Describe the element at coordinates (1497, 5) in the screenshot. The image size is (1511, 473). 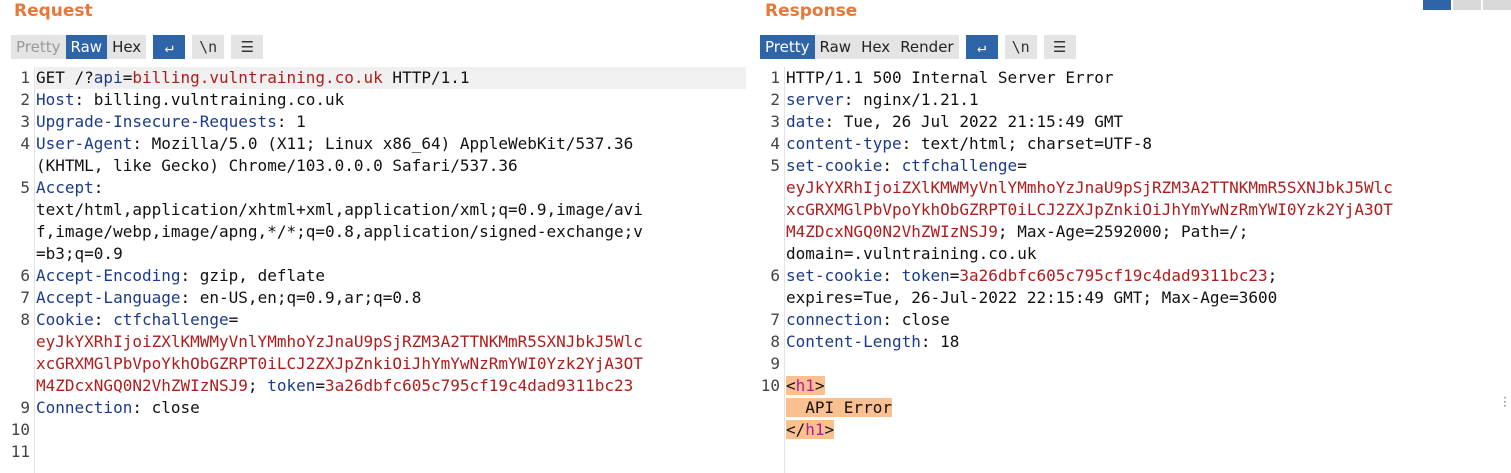
I see `layout-vertical-icon` at that location.